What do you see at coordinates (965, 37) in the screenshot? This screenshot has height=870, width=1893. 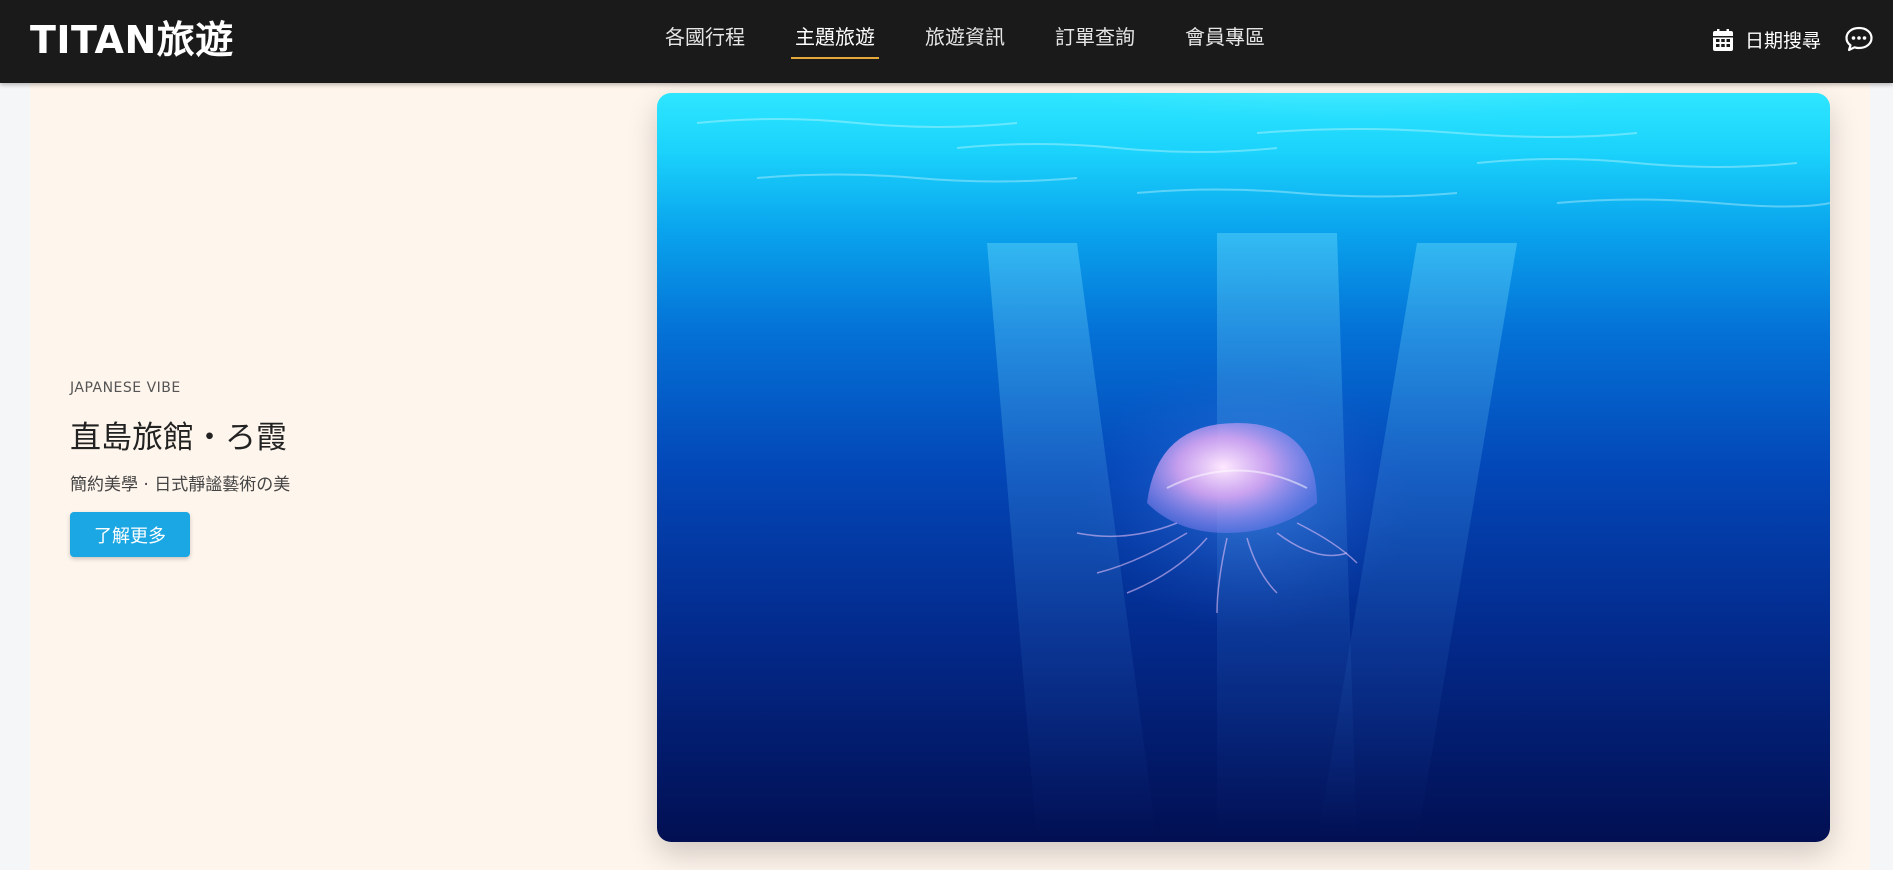 I see `nav-item-travel-info: 旅遊資訊` at bounding box center [965, 37].